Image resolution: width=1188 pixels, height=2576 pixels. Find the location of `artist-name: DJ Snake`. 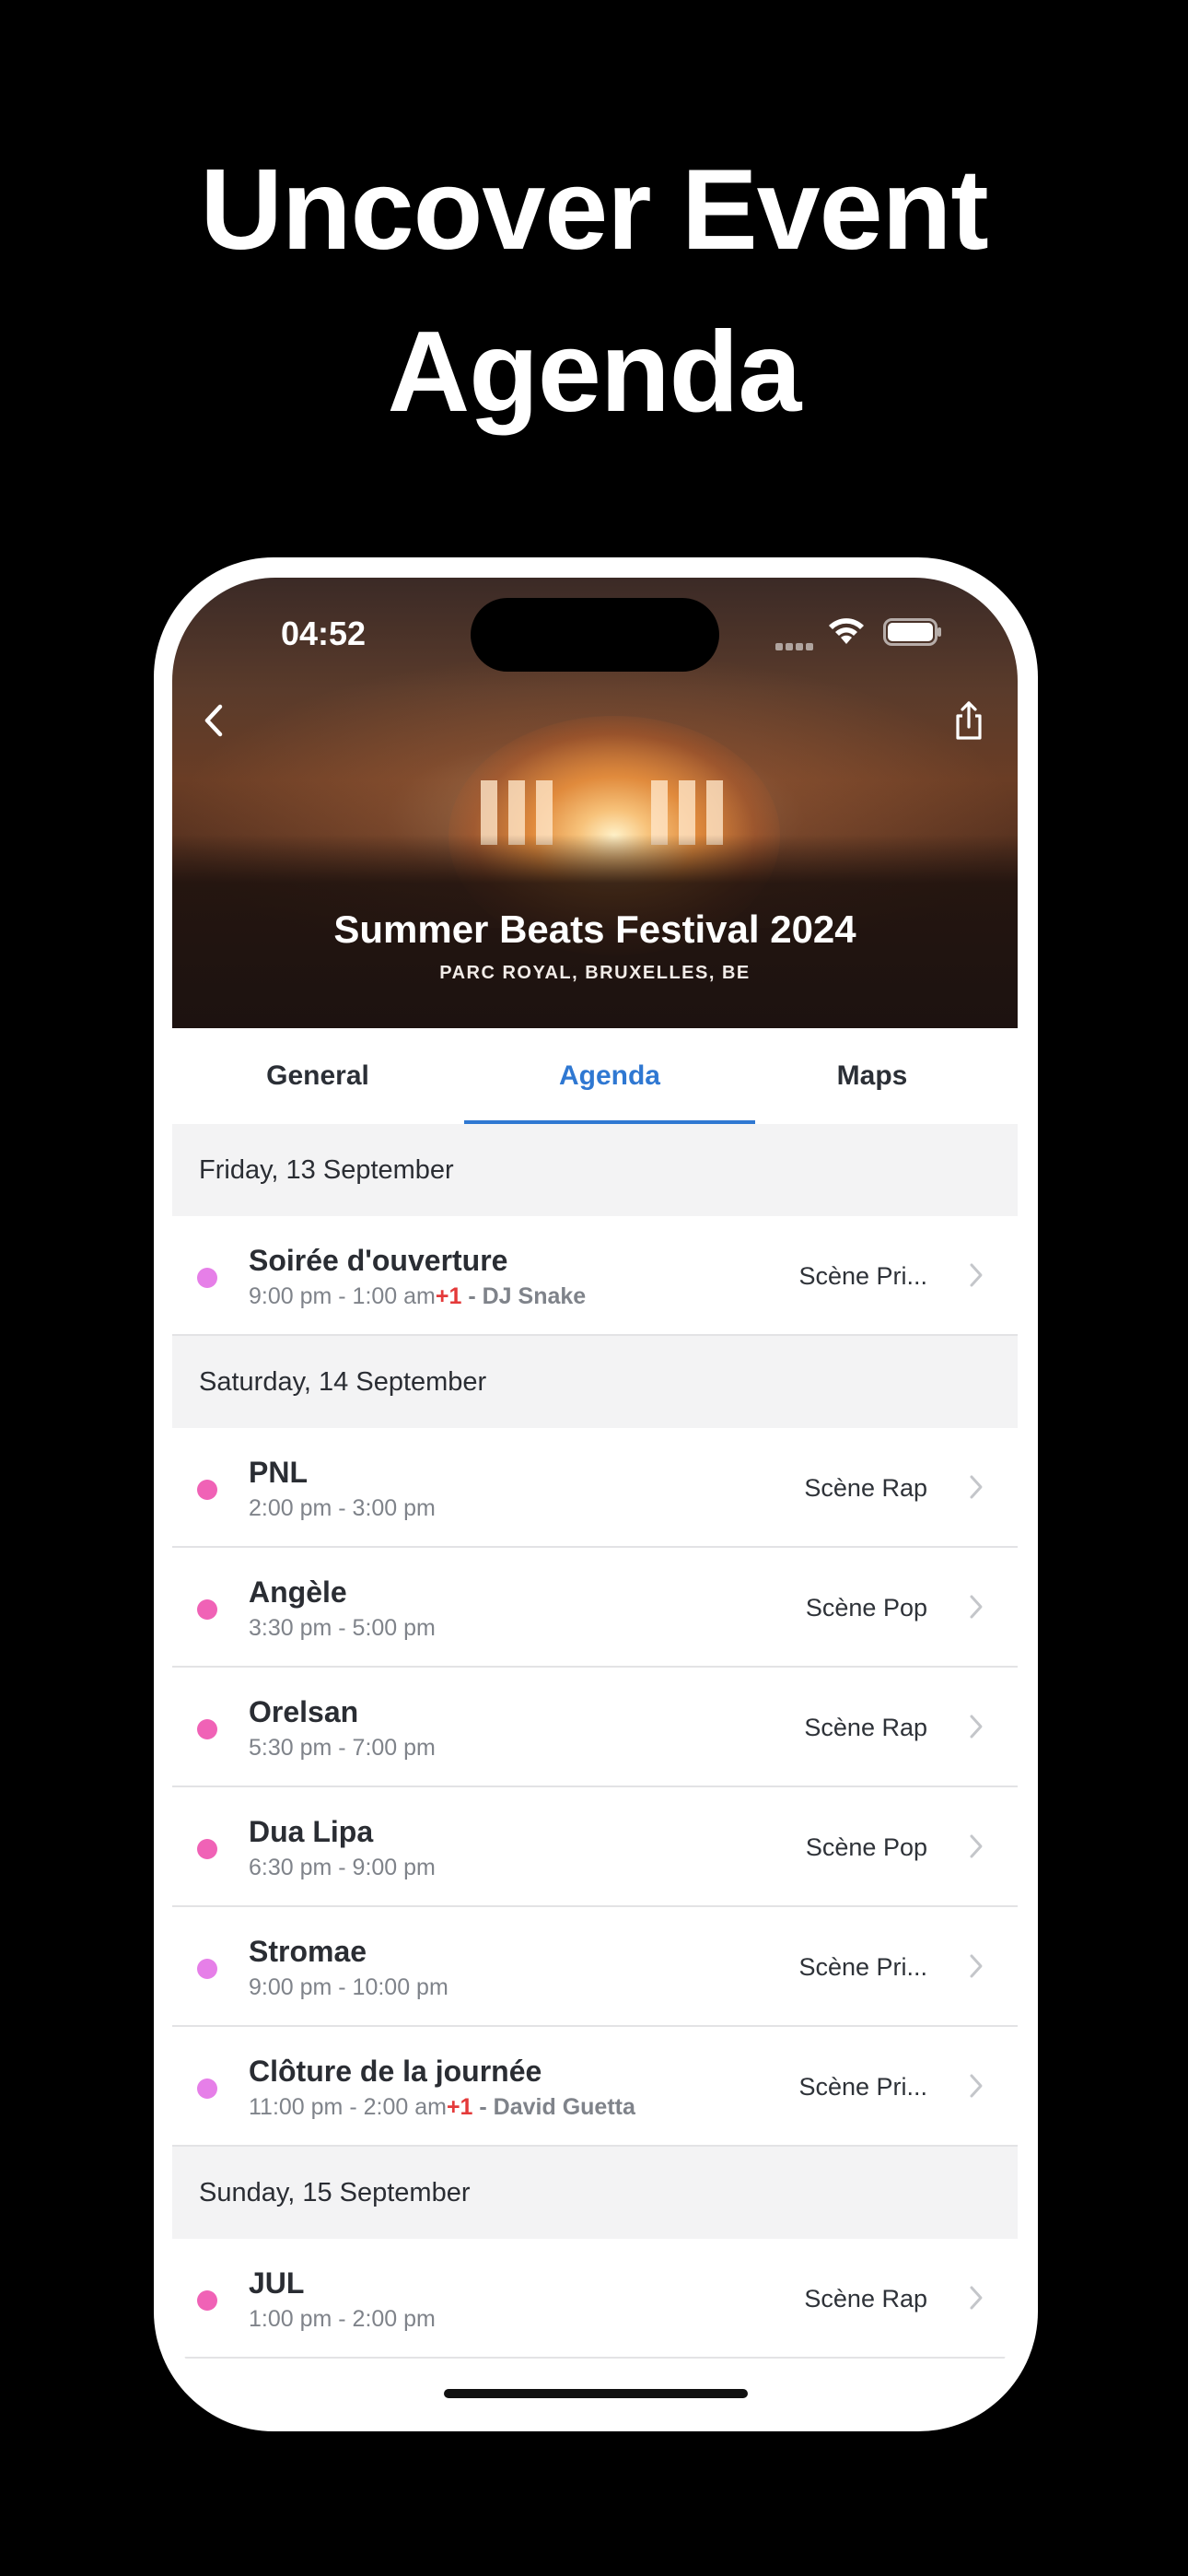

artist-name: DJ Snake is located at coordinates (534, 1296).